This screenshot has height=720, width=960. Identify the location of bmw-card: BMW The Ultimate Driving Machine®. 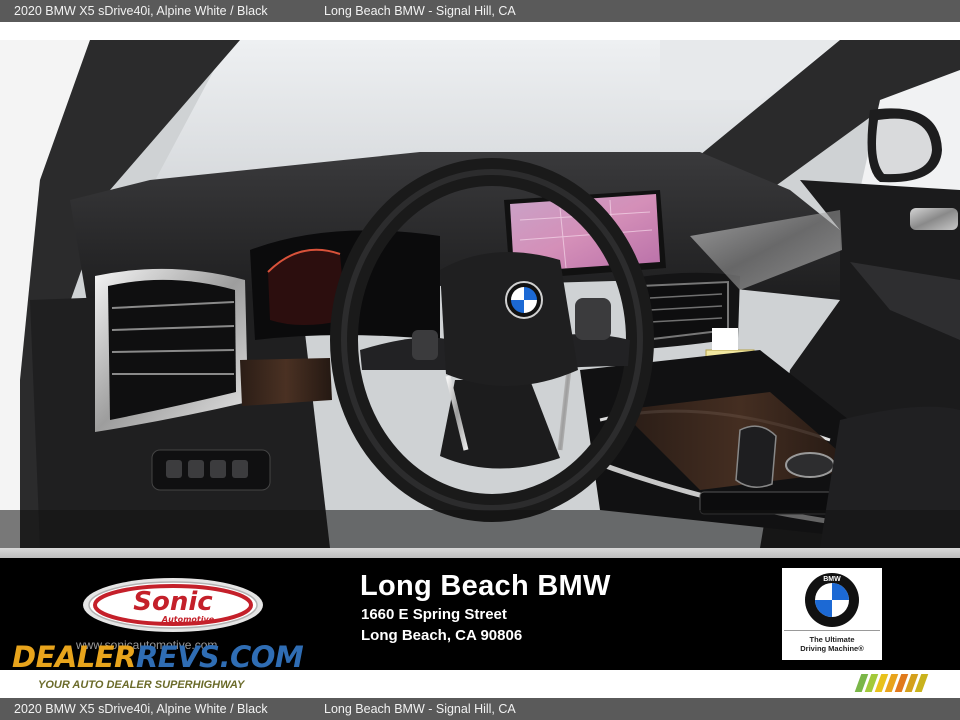
(832, 614).